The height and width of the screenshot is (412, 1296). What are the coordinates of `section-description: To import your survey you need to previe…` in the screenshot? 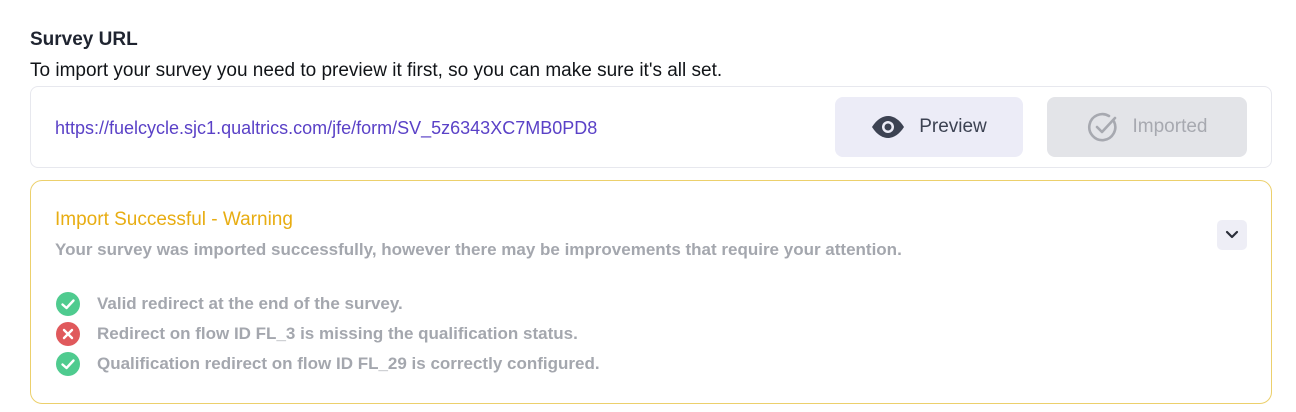 It's located at (376, 70).